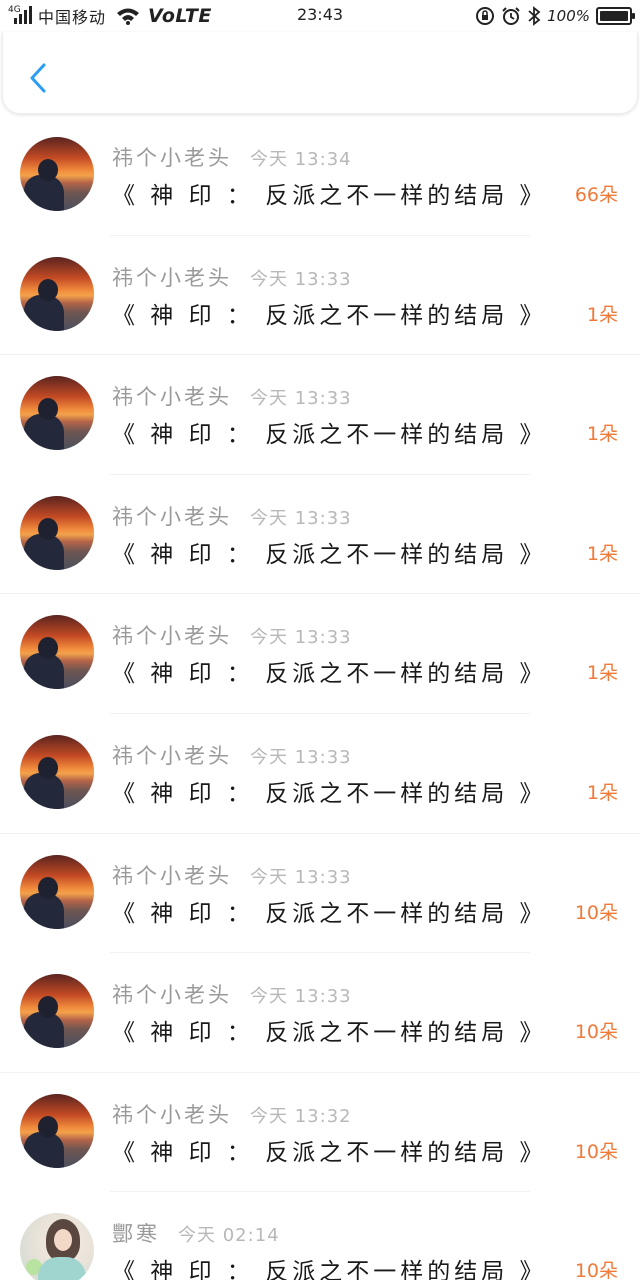 This screenshot has width=640, height=1280. Describe the element at coordinates (229, 1236) in the screenshot. I see `timestamp: 今天 02:14` at that location.